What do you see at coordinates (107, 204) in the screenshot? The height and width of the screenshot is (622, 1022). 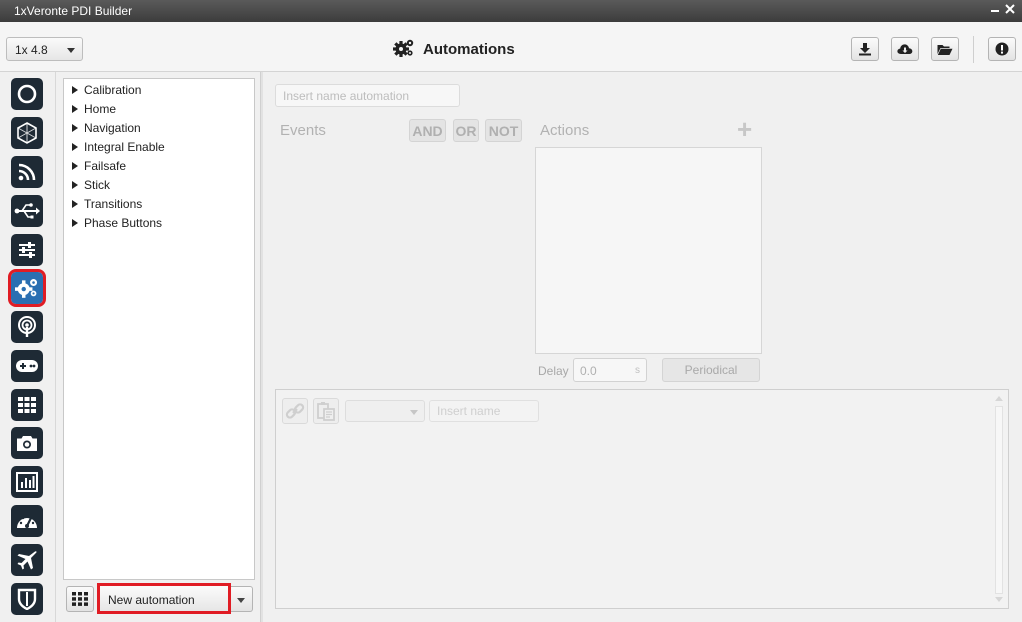 I see `tree-item: Transitions` at bounding box center [107, 204].